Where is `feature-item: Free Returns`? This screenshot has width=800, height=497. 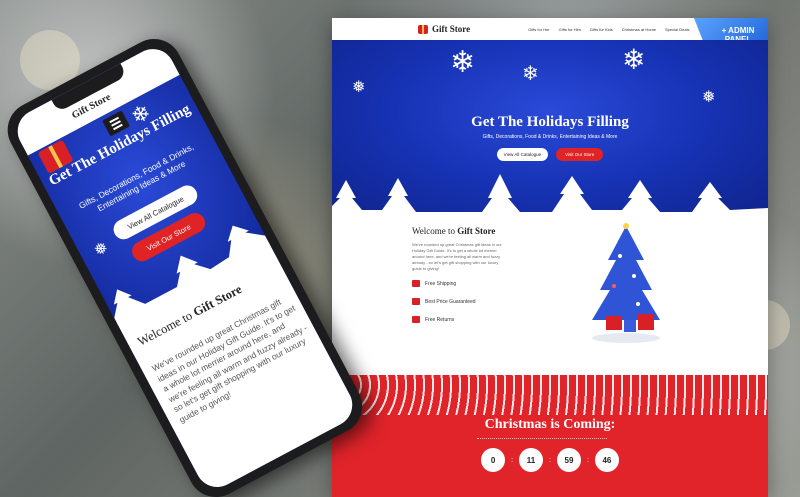
feature-item: Free Returns is located at coordinates (433, 319).